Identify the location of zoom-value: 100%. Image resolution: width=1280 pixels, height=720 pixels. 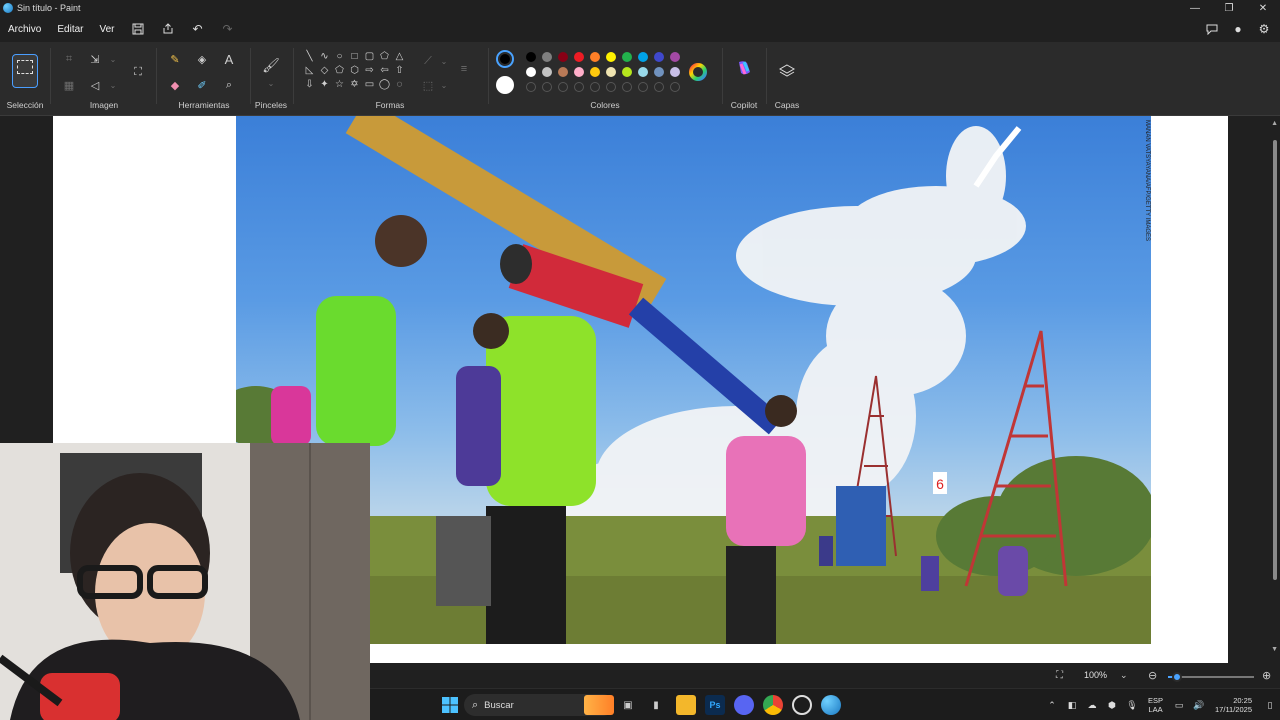
(1095, 675).